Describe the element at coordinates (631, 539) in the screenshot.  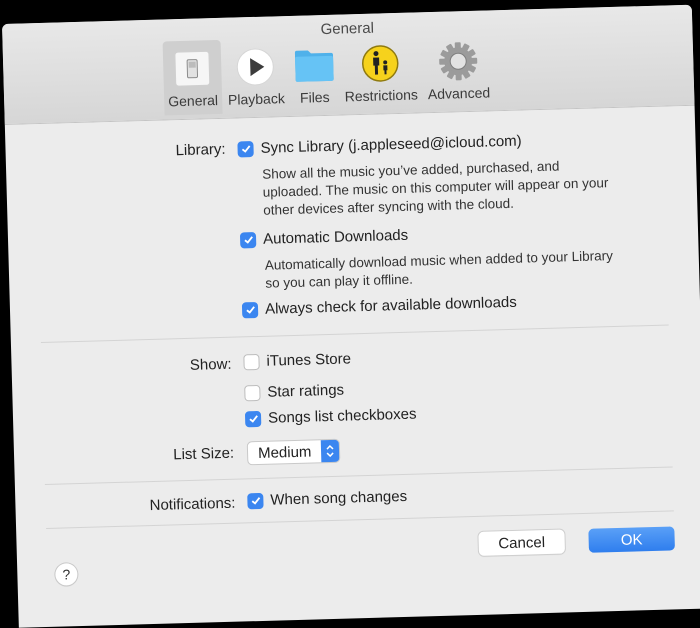
I see `ok-button: OK` at that location.